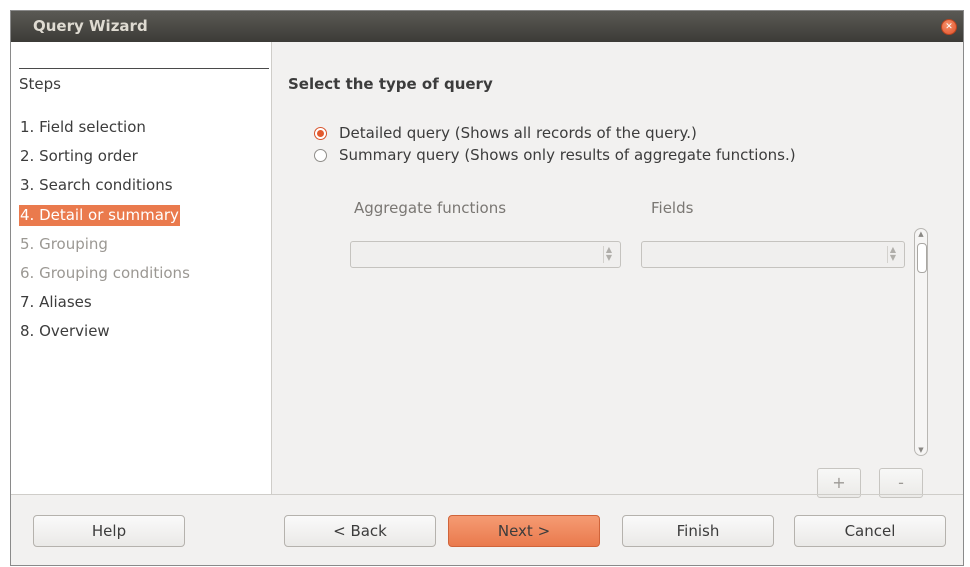  Describe the element at coordinates (90, 26) in the screenshot. I see `window-title: Query Wizard` at that location.